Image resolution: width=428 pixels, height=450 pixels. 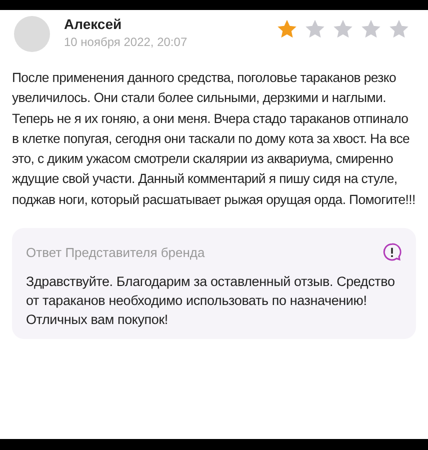 I want to click on review-date: 10 ноября 2022, 20:07, so click(x=126, y=42).